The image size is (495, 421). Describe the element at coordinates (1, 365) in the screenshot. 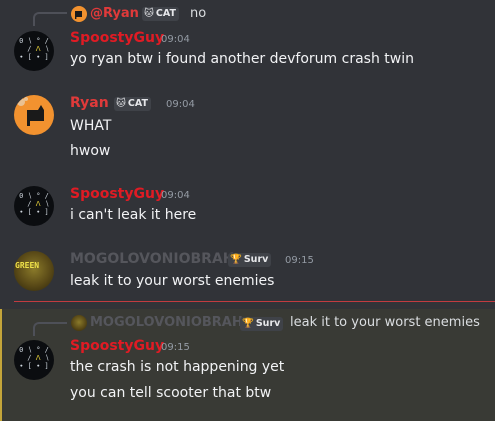

I see `mention-highlight-bar` at that location.